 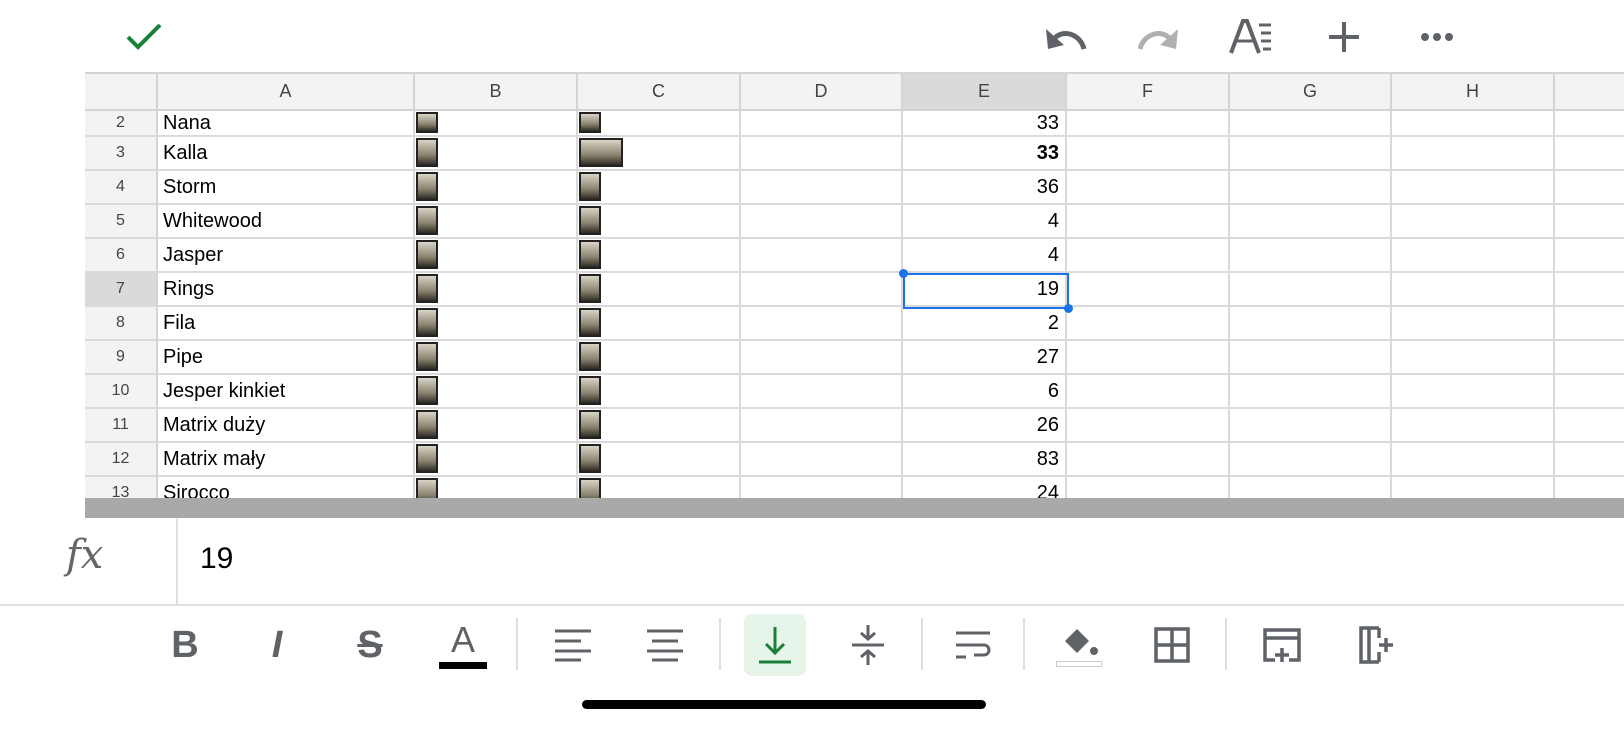 What do you see at coordinates (659, 91) in the screenshot?
I see `column-header-c: C` at bounding box center [659, 91].